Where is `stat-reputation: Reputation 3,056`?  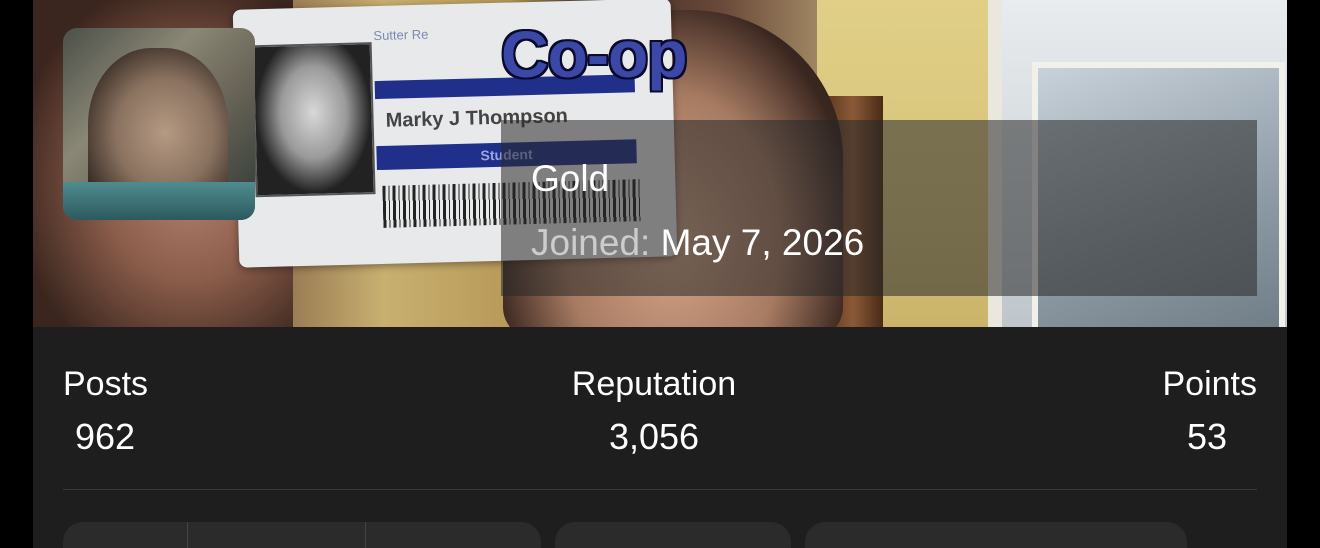
stat-reputation: Reputation 3,056 is located at coordinates (654, 411).